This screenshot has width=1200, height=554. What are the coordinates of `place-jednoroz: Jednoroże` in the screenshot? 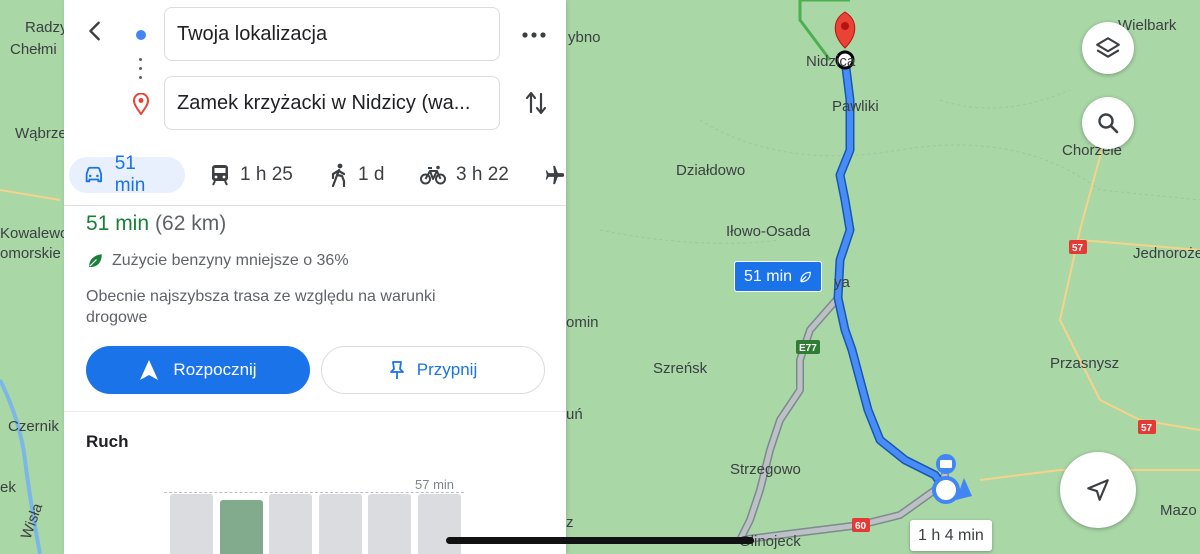 It's located at (1166, 253).